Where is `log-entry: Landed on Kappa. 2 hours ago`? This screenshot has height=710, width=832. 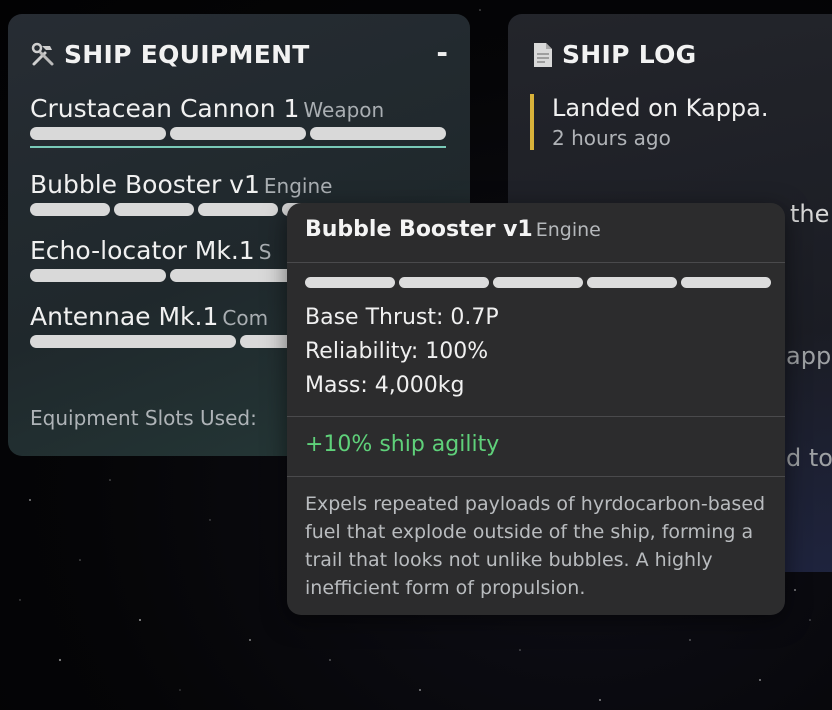 log-entry: Landed on Kappa. 2 hours ago is located at coordinates (649, 122).